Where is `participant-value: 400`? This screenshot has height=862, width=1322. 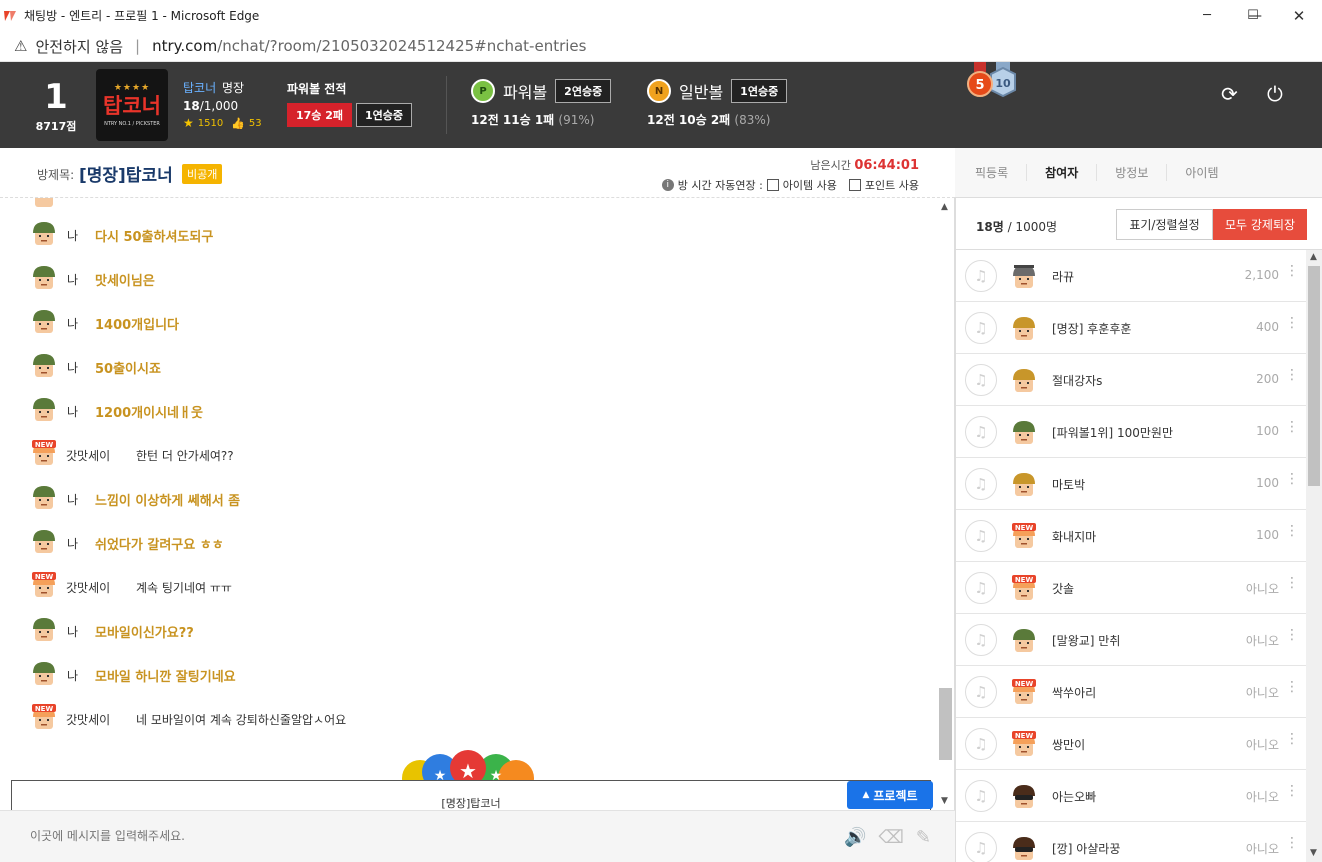 participant-value: 400 is located at coordinates (1267, 327).